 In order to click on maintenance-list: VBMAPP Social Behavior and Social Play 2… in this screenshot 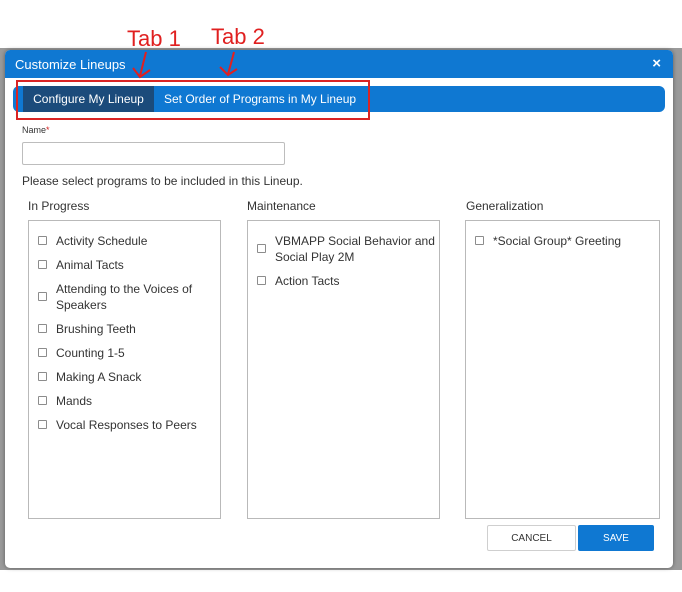, I will do `click(343, 369)`.